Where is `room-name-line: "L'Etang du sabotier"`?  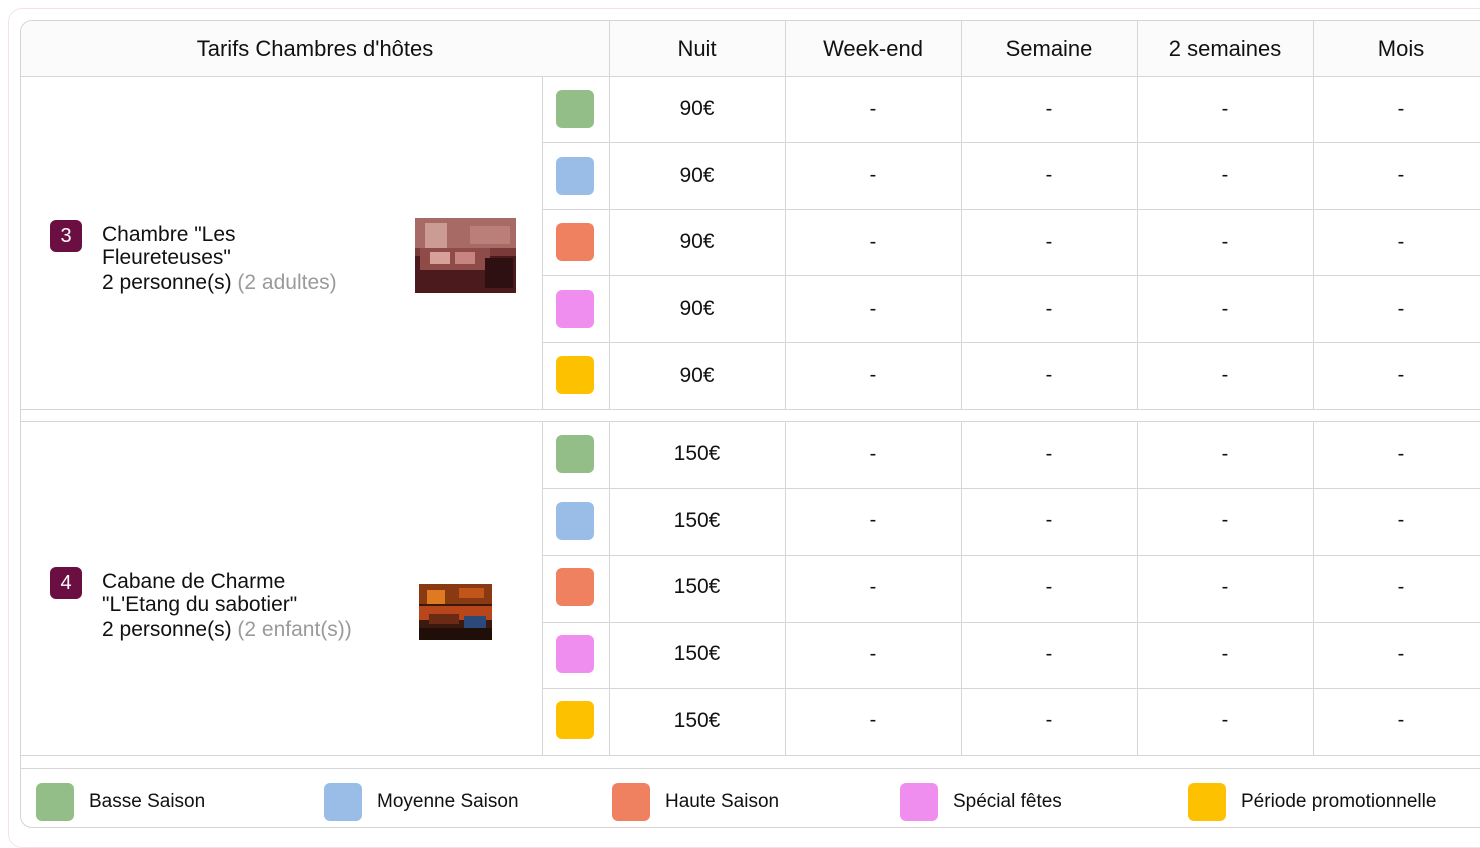
room-name-line: "L'Etang du sabotier" is located at coordinates (200, 604).